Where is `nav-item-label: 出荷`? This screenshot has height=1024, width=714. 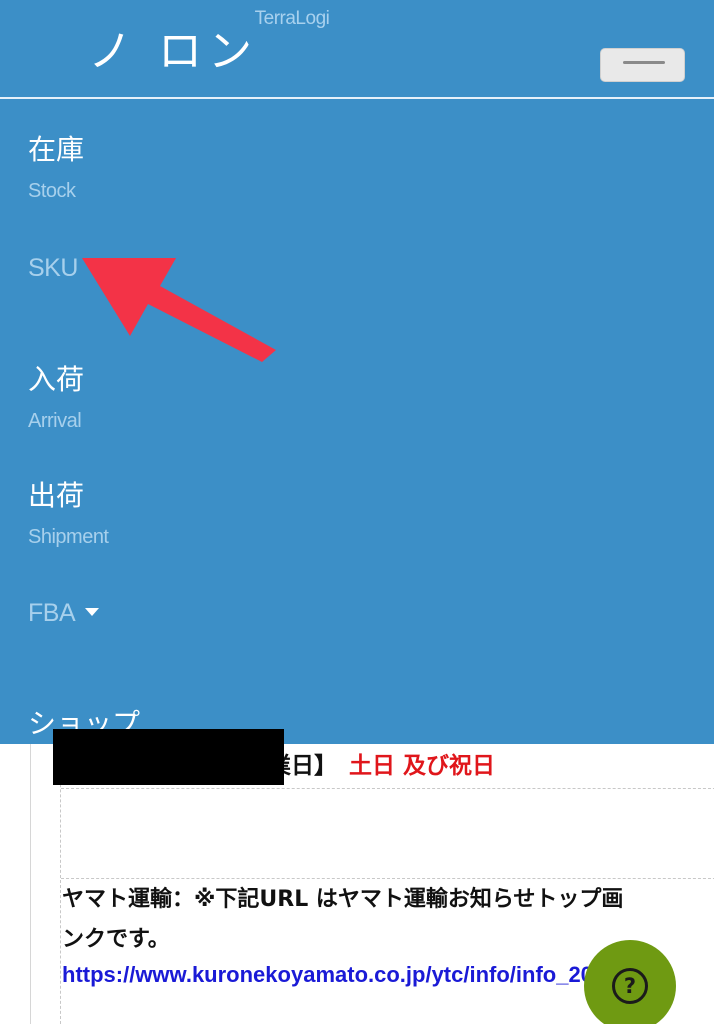
nav-item-label: 出荷 is located at coordinates (56, 495).